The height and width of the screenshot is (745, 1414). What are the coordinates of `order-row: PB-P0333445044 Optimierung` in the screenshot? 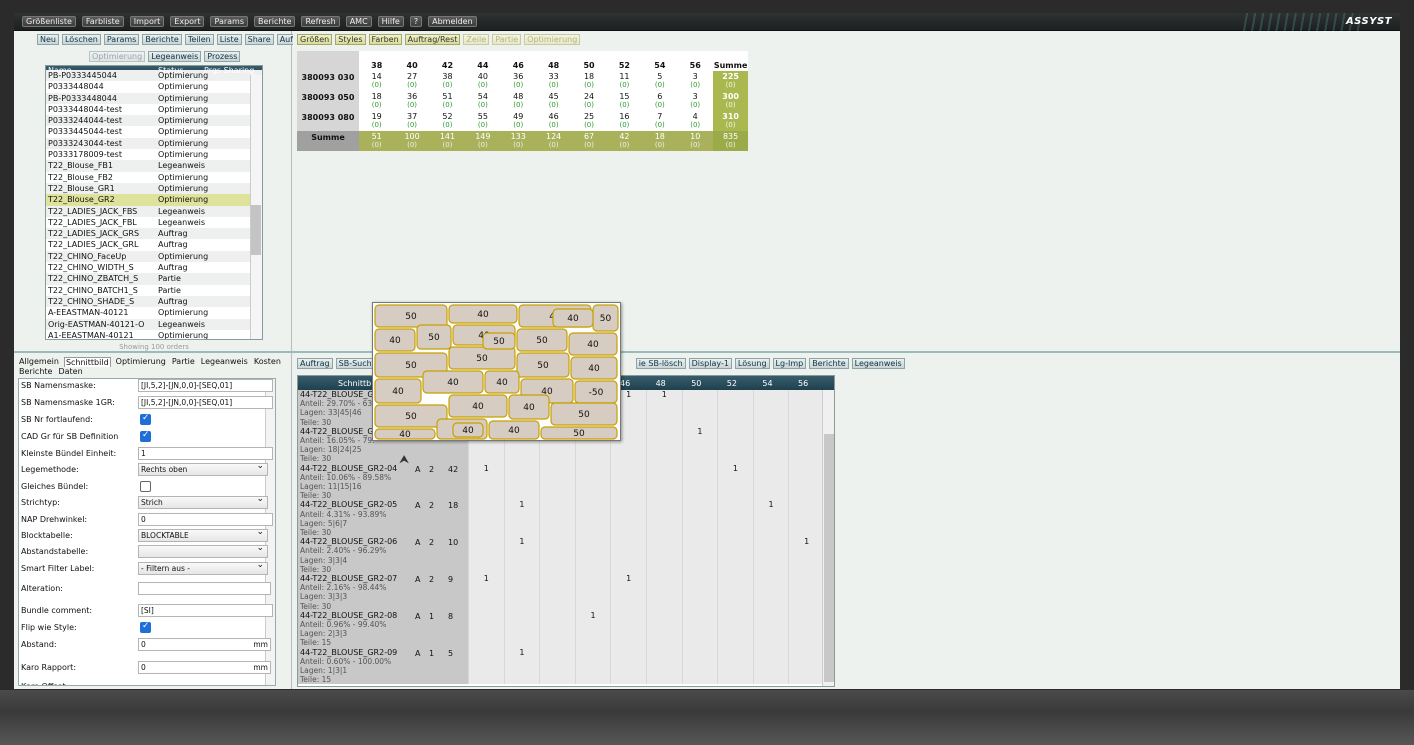 It's located at (154, 76).